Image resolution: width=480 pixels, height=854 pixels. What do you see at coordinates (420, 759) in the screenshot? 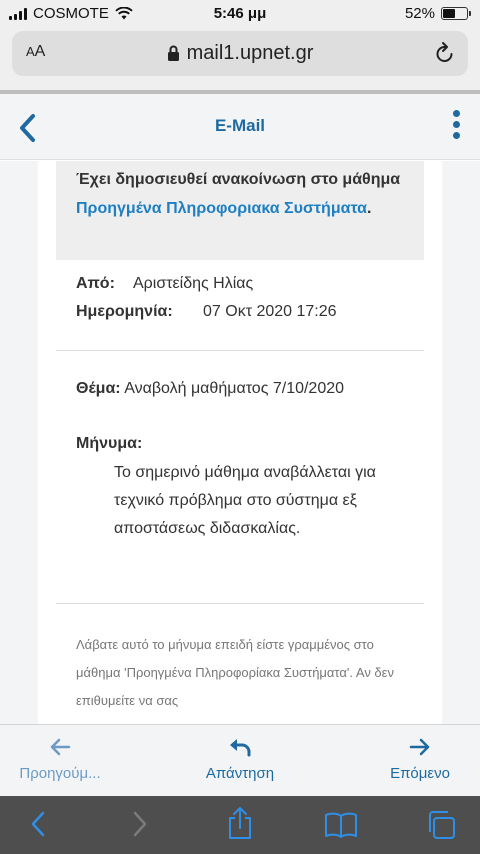
I see `next-button: Επόμενο` at bounding box center [420, 759].